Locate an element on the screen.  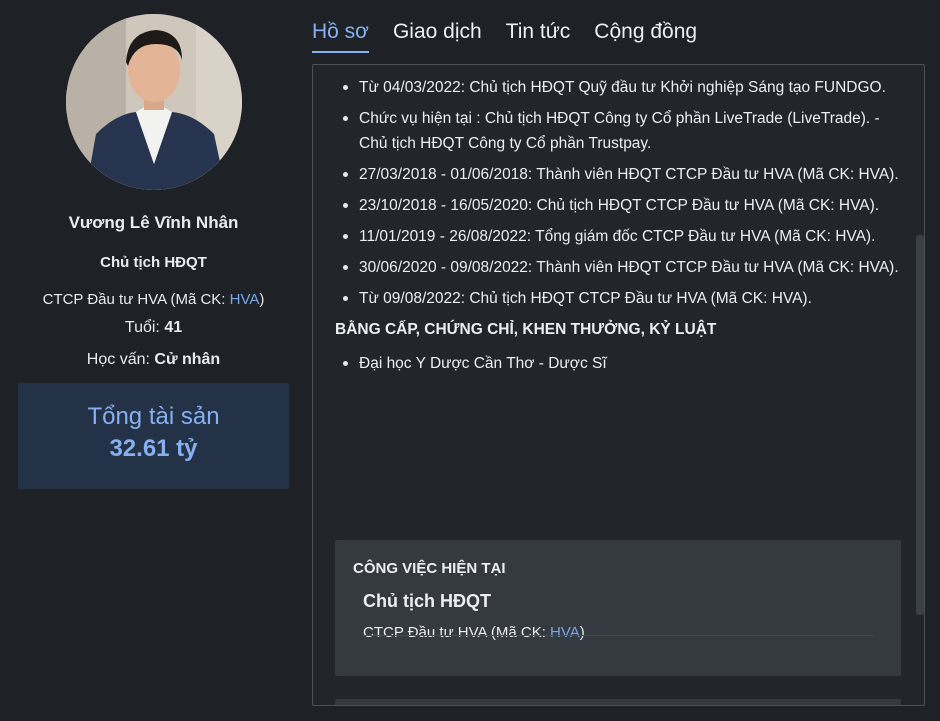
panel-scrollbar is located at coordinates (920, 425).